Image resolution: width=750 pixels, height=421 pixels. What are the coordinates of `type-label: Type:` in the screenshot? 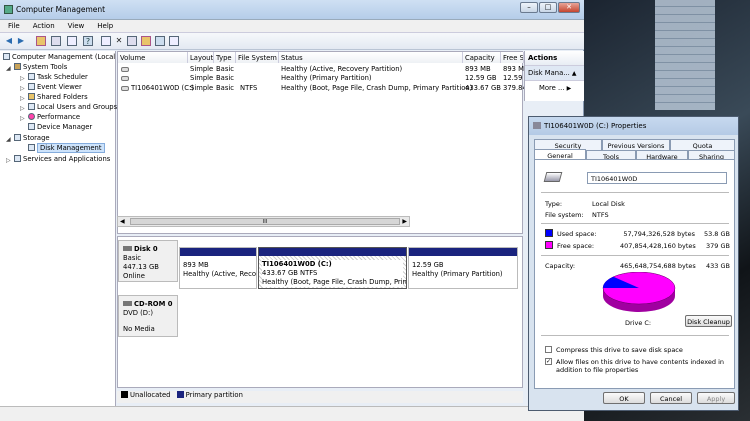 It's located at (554, 204).